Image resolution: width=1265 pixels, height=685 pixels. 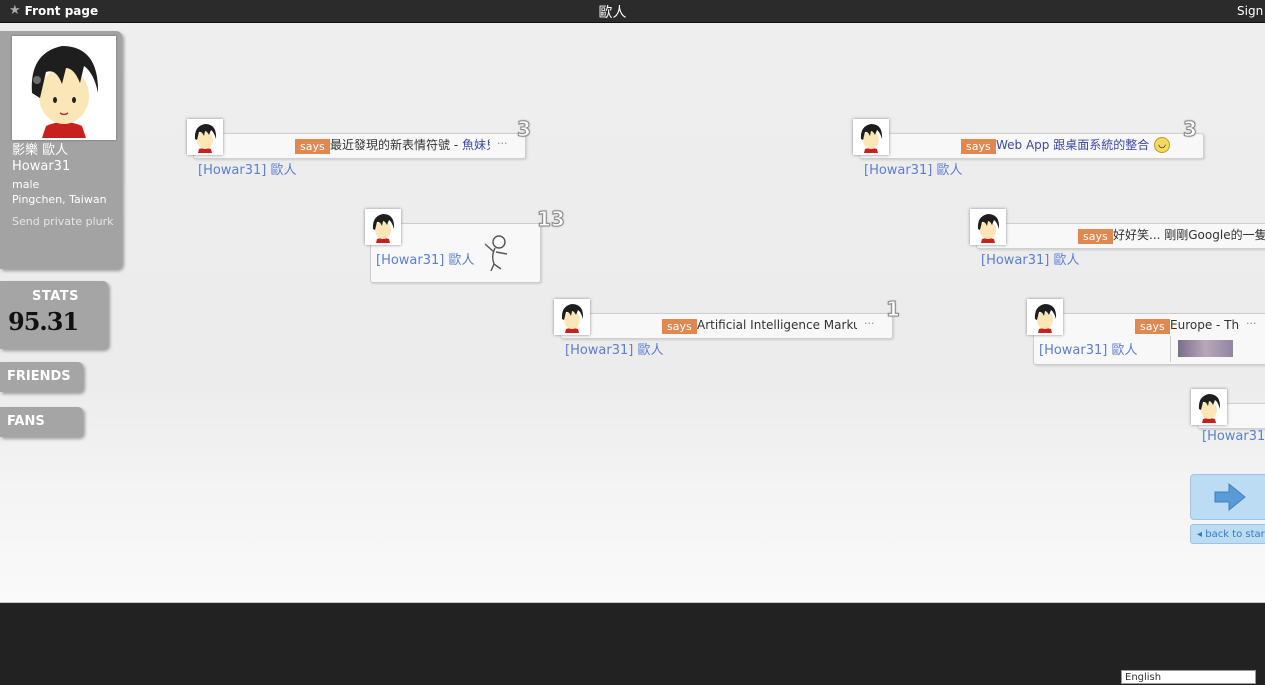 What do you see at coordinates (551, 219) in the screenshot?
I see `response-count: 13` at bounding box center [551, 219].